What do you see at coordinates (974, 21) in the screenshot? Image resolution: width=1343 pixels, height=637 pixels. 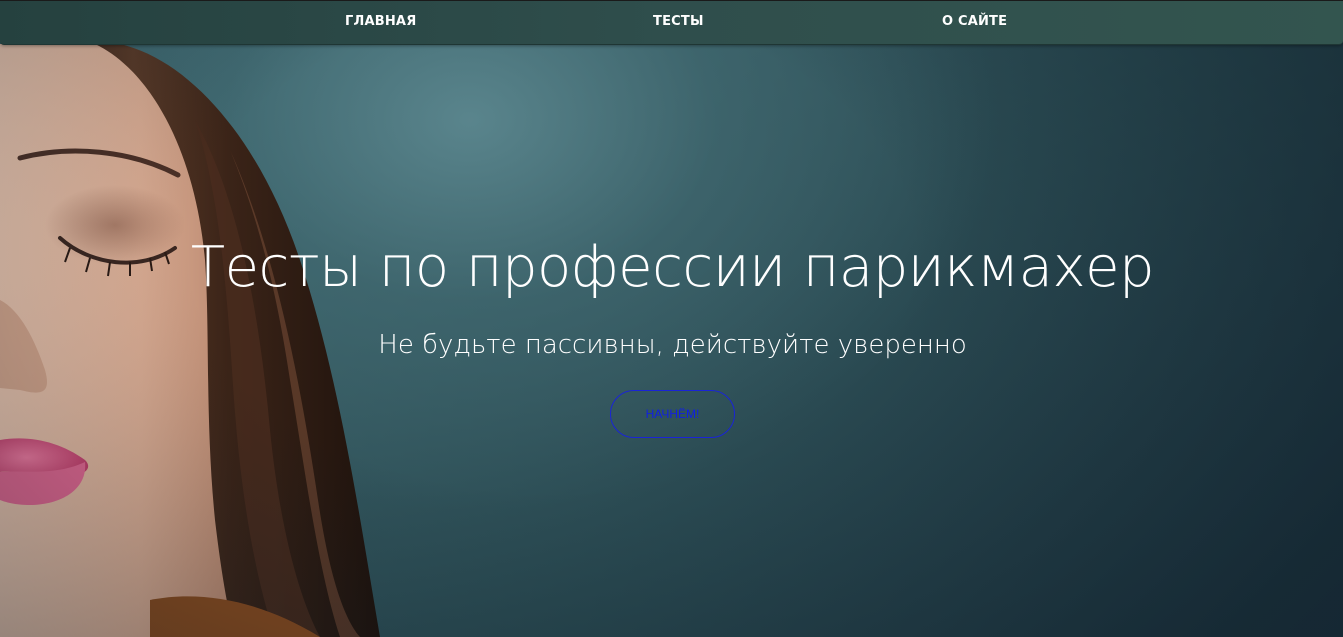 I see `nav-item-about: О САЙТЕ` at bounding box center [974, 21].